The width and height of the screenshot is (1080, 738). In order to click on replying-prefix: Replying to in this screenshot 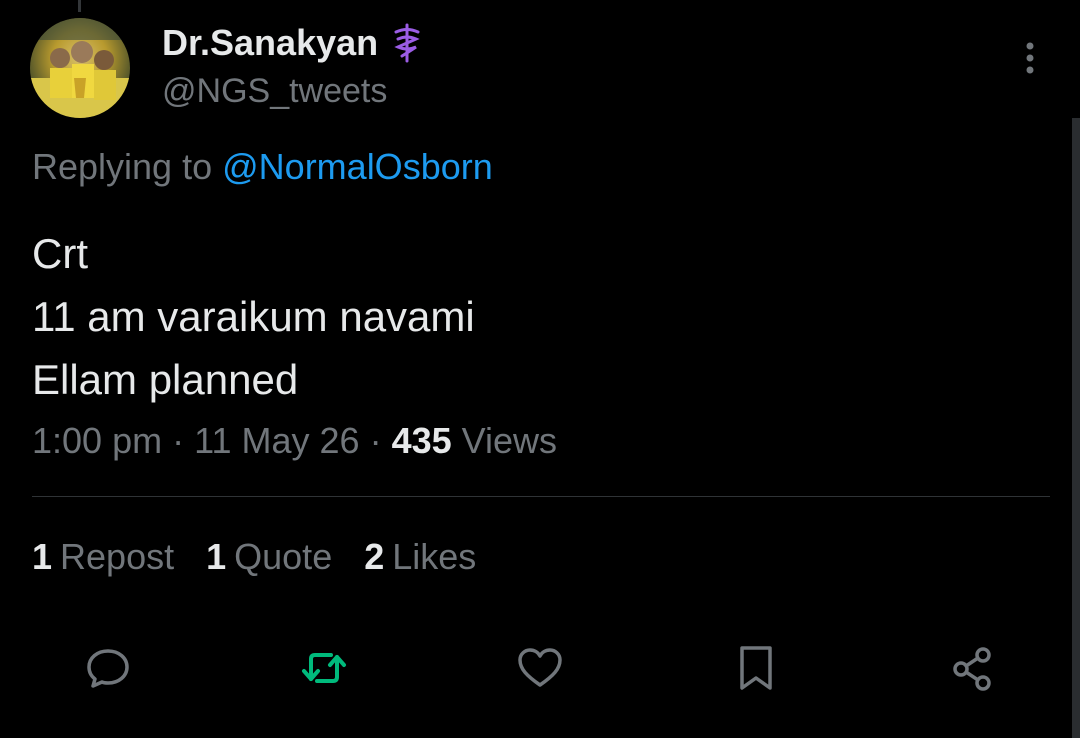, I will do `click(122, 166)`.